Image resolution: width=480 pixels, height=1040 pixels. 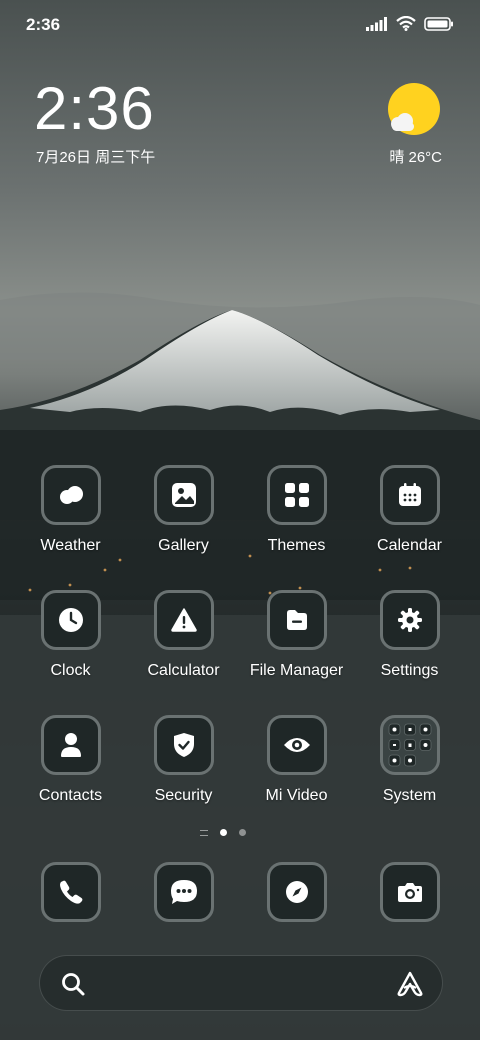 I want to click on app-label: Calendar, so click(x=409, y=545).